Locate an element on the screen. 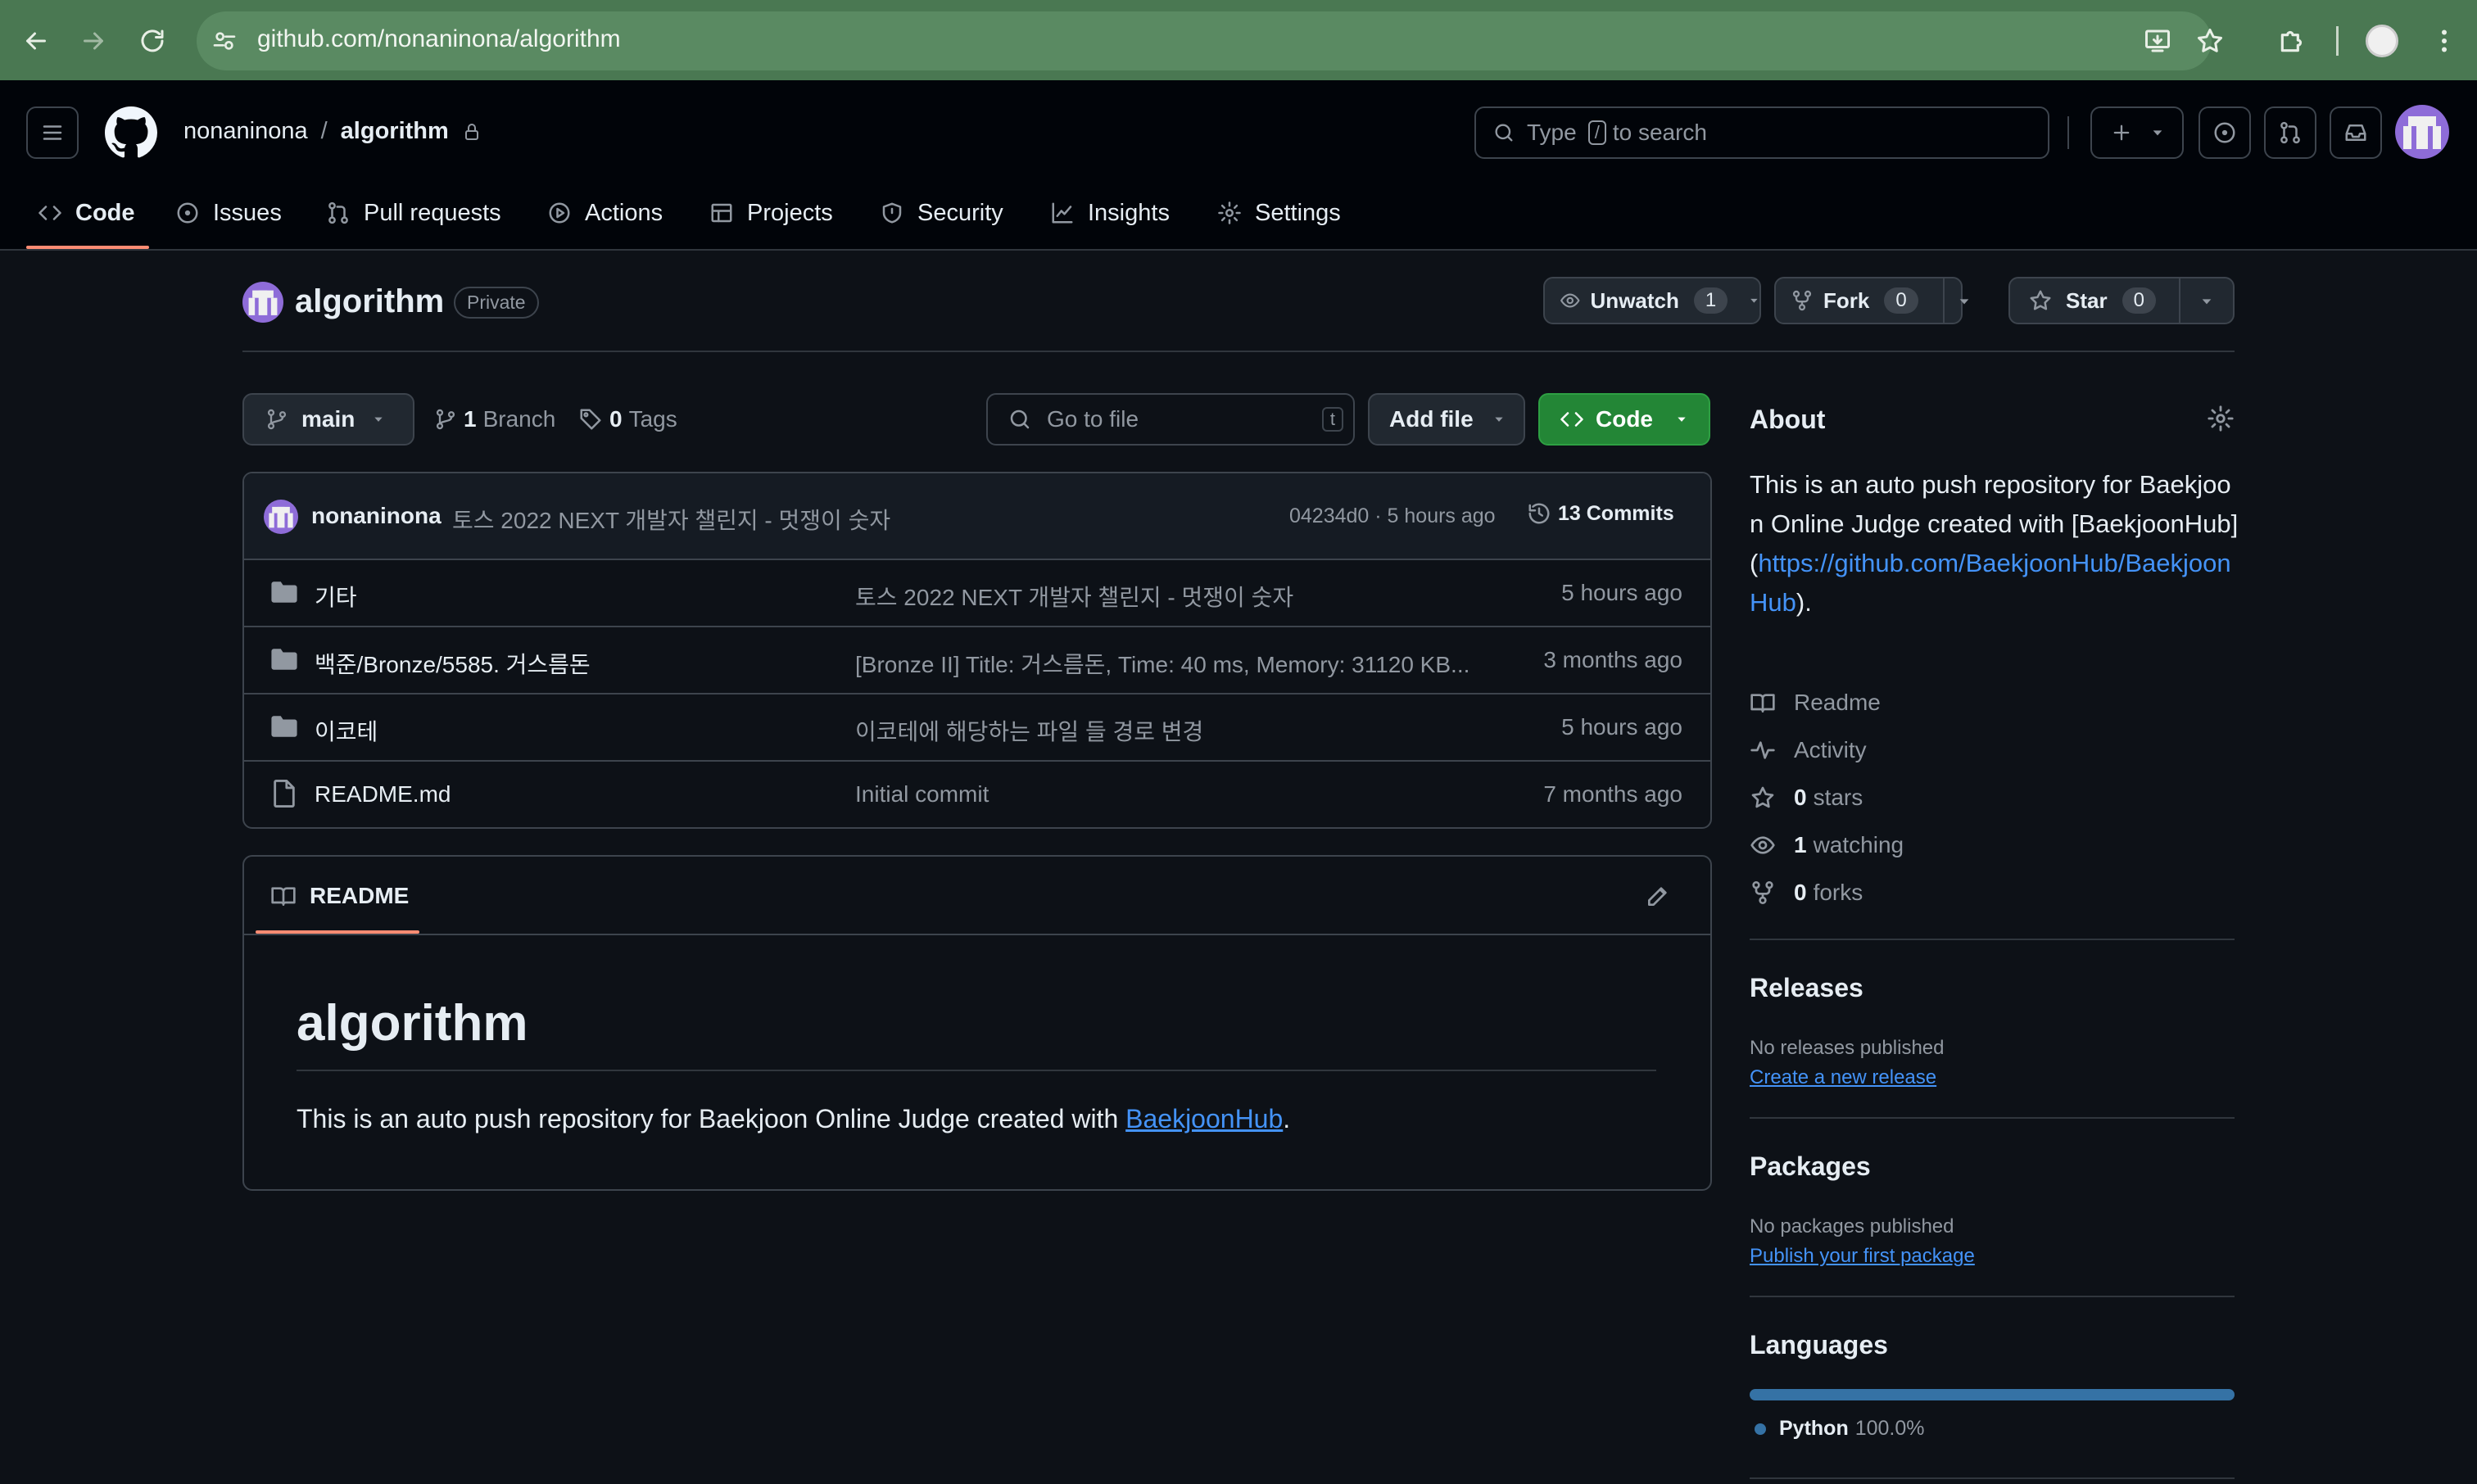  hamburger-button is located at coordinates (52, 132).